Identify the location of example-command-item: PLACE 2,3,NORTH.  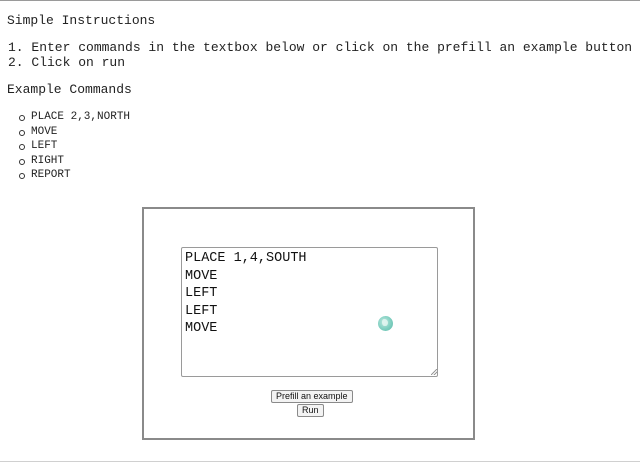
(74, 117).